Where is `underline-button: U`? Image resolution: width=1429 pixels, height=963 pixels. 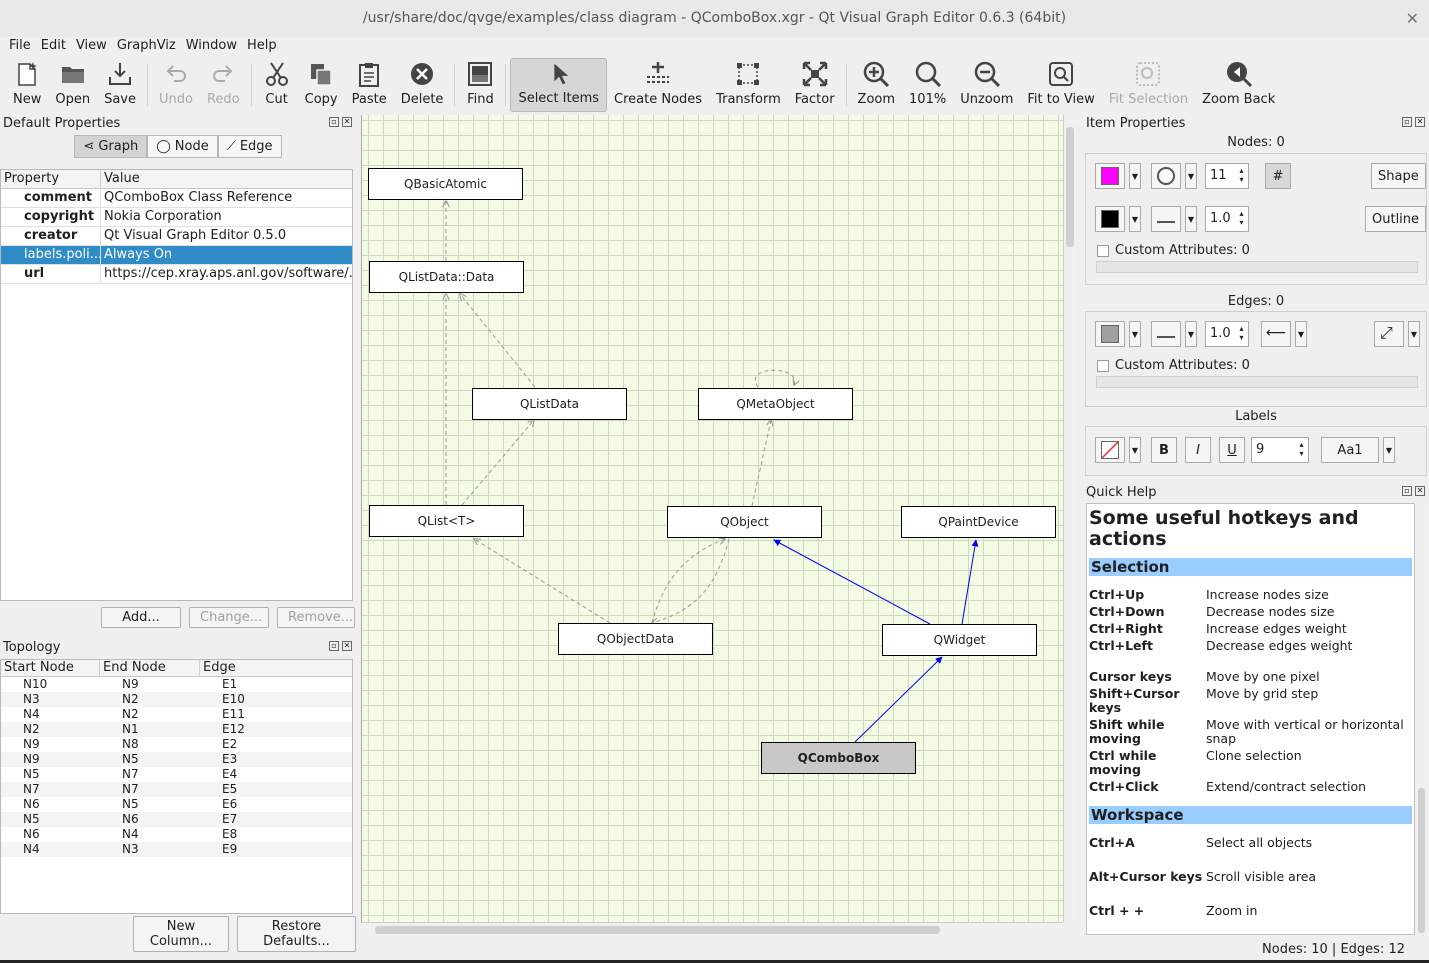 underline-button: U is located at coordinates (1232, 450).